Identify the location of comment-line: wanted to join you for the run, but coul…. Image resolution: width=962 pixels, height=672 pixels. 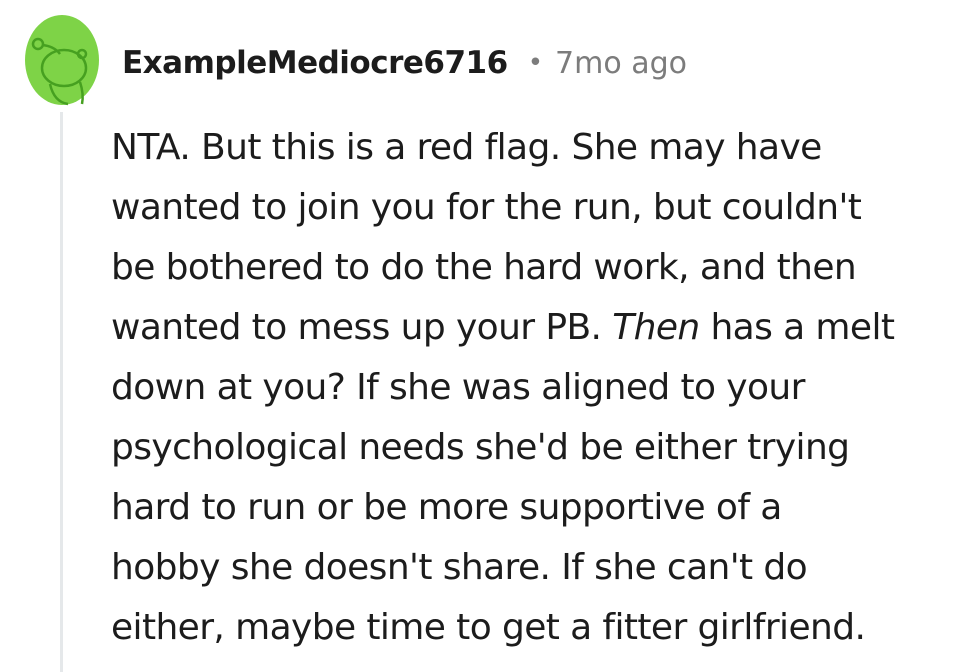
(486, 207).